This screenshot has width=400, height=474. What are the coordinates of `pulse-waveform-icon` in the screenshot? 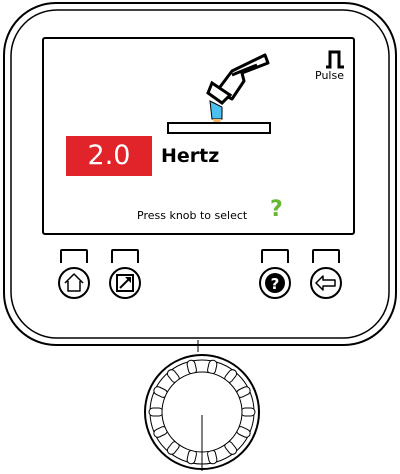 It's located at (335, 59).